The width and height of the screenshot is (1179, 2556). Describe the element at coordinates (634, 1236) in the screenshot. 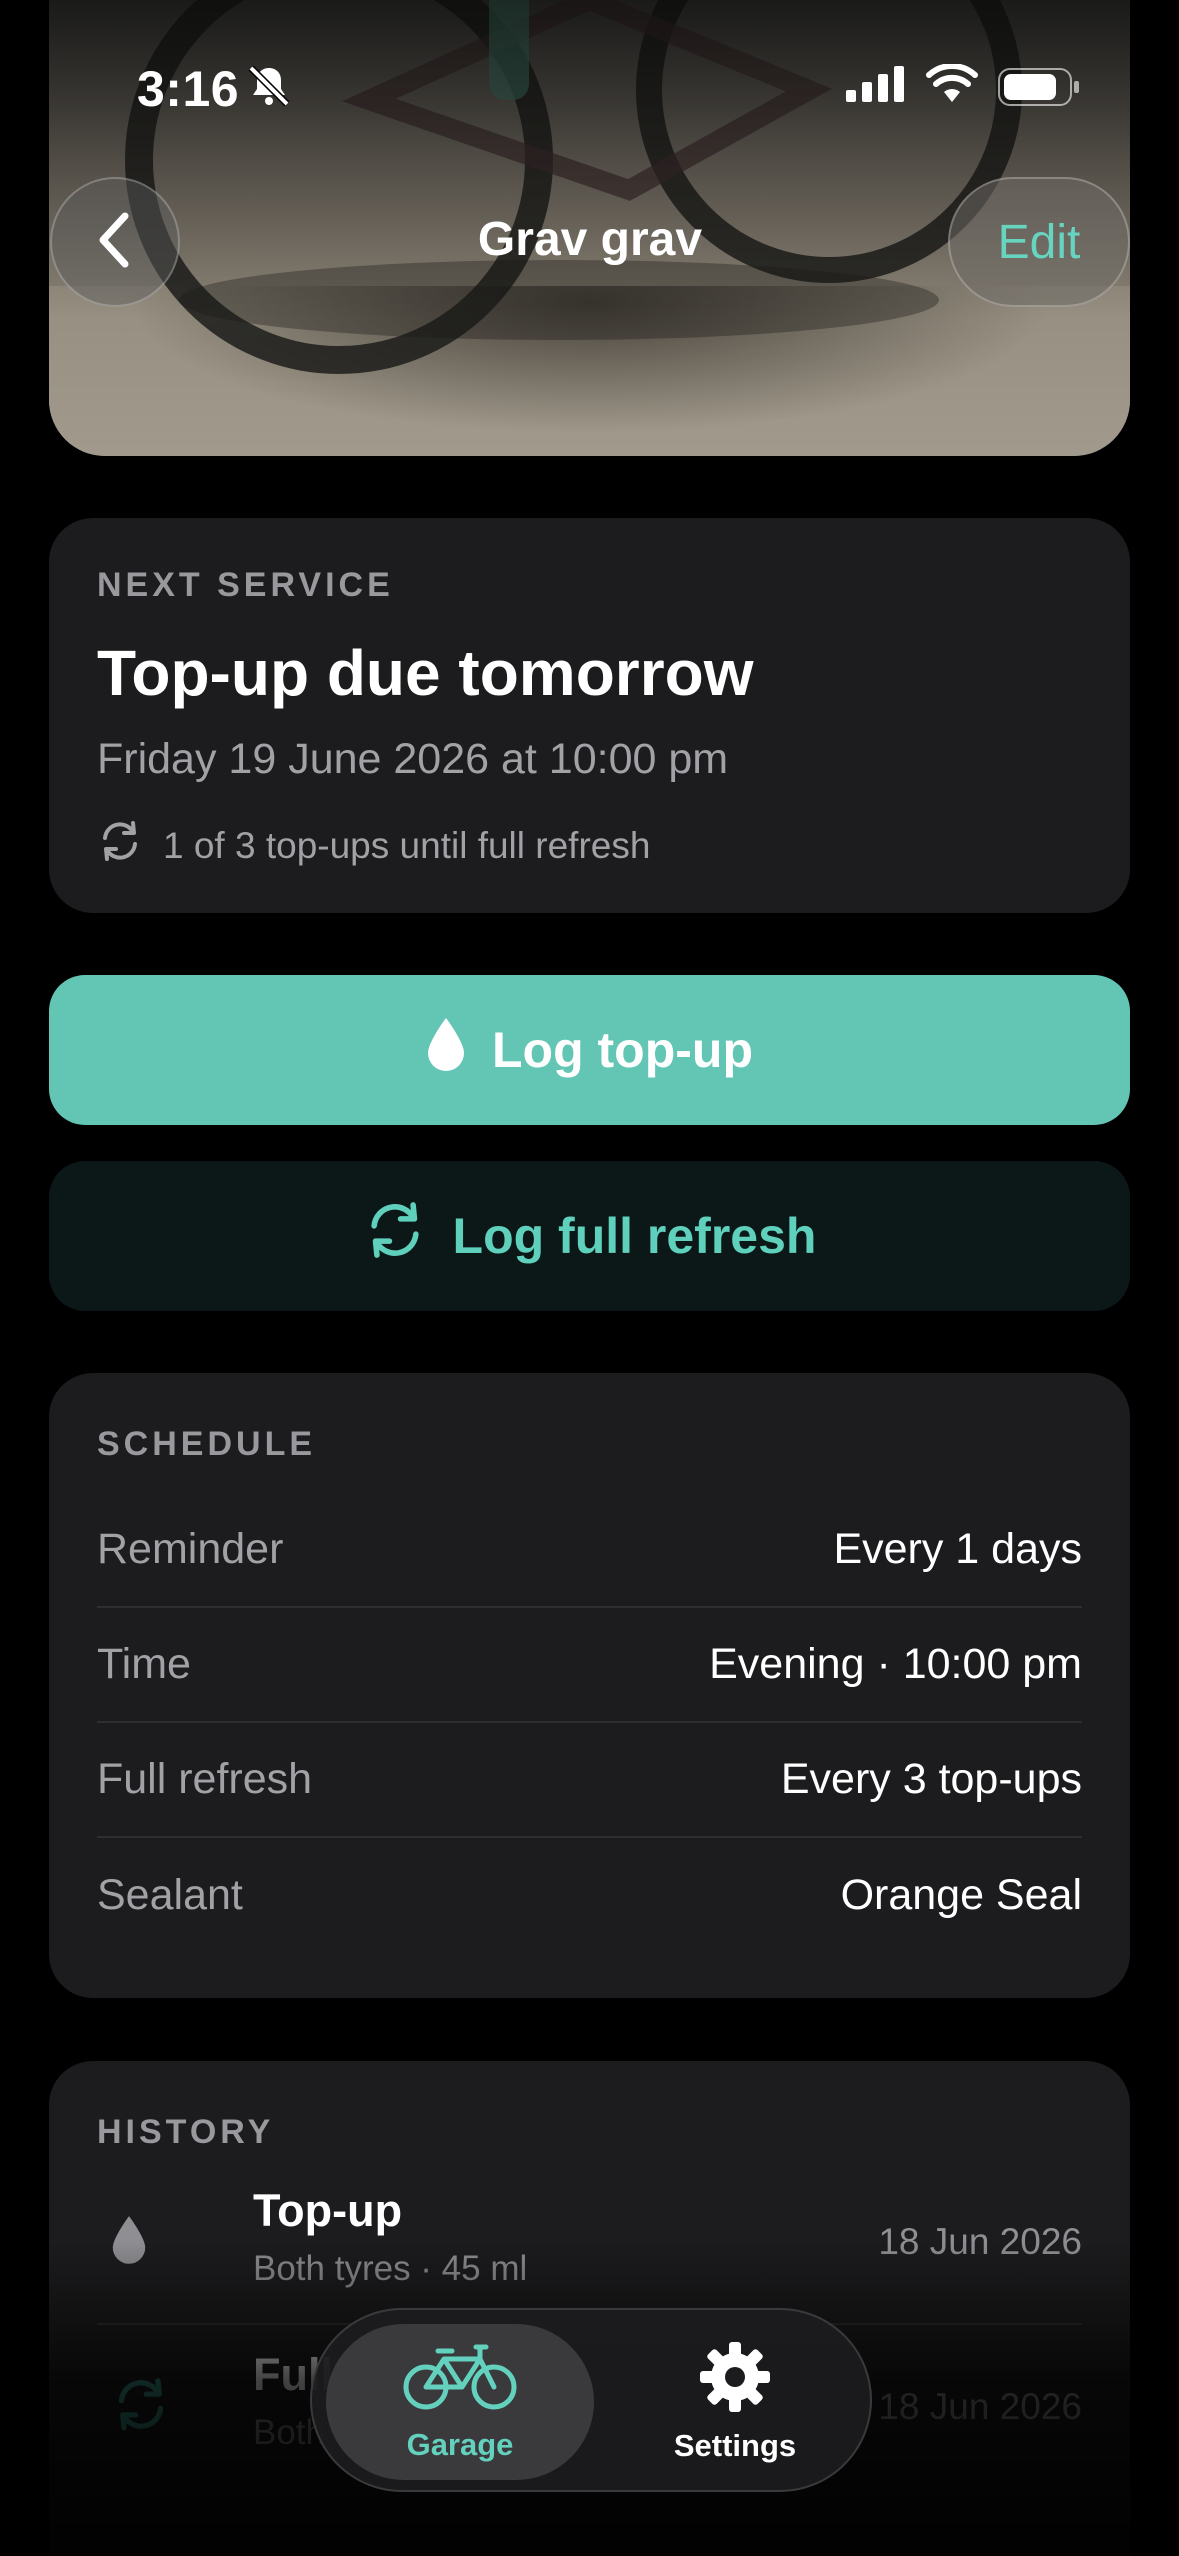

I see `log-full-refresh-label: Log full refresh` at that location.